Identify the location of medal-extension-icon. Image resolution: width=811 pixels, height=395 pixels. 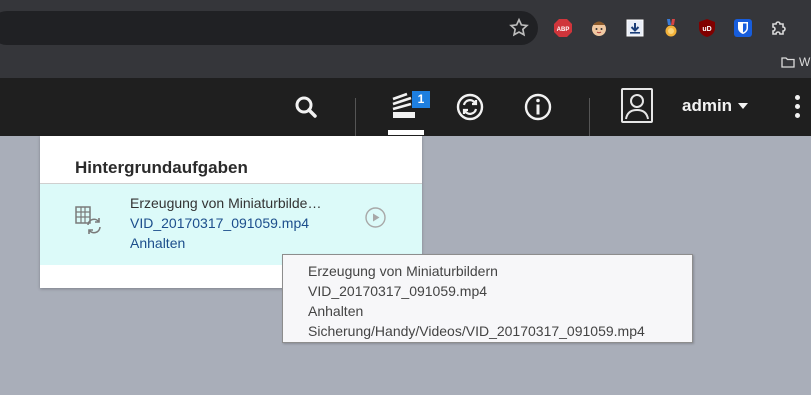
(671, 28).